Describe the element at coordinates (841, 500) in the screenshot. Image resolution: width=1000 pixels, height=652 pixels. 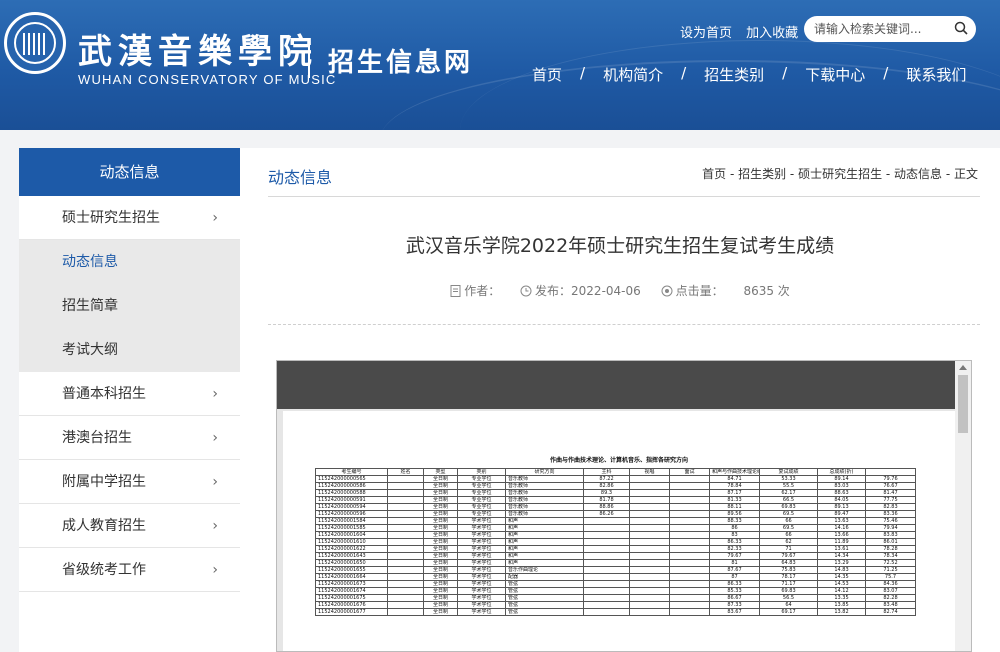
I see `table-cell: 84.05` at that location.